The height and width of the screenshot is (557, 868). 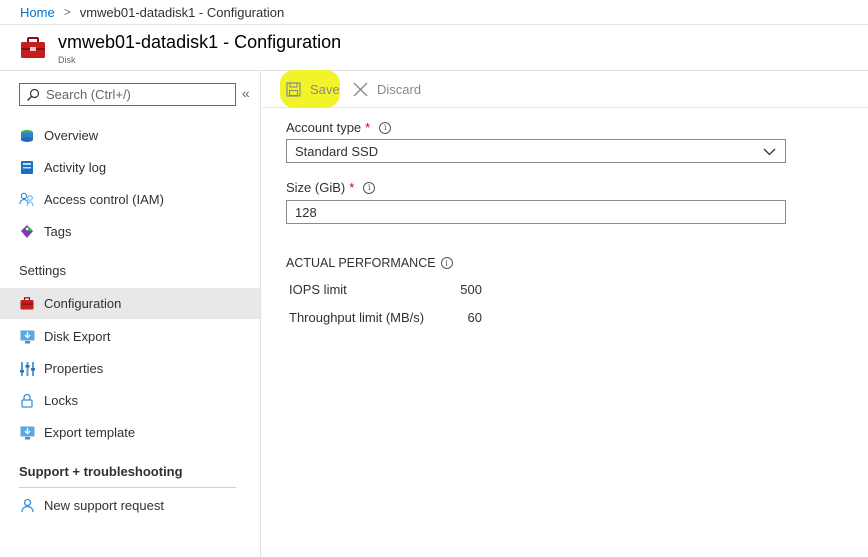 What do you see at coordinates (293, 89) in the screenshot?
I see `save-icon` at bounding box center [293, 89].